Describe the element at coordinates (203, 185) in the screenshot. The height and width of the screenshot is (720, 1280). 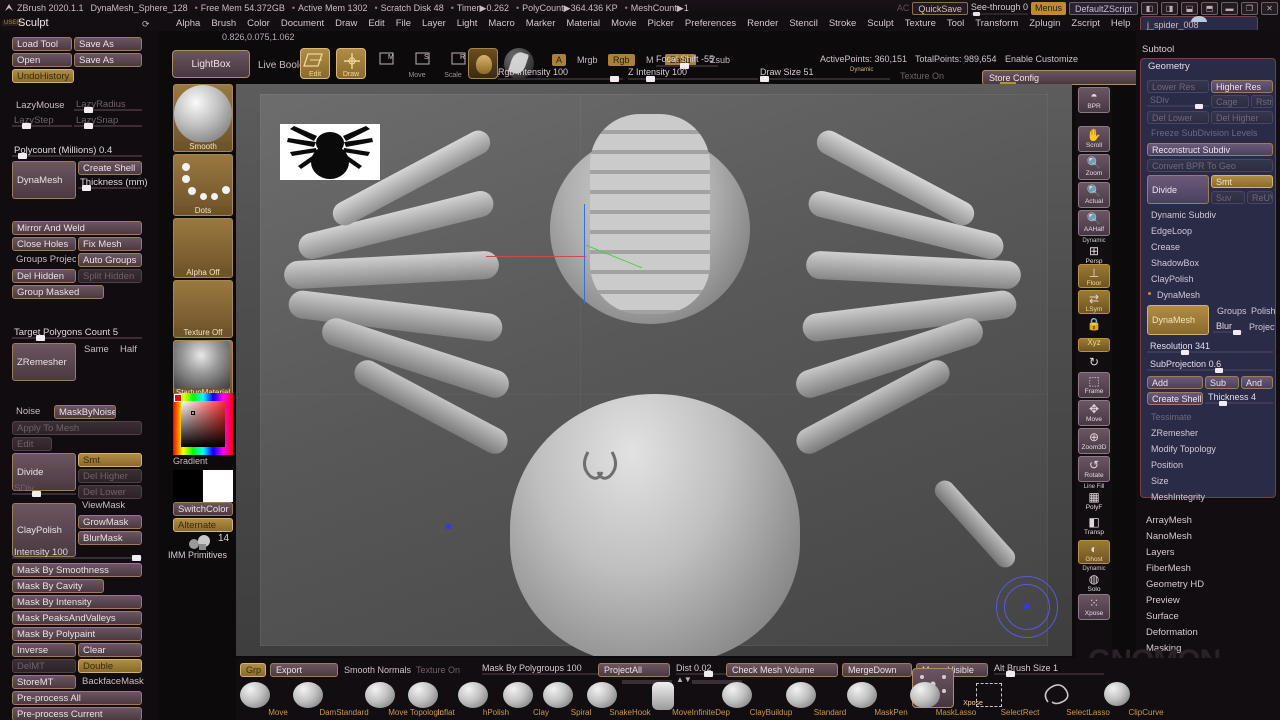
I see `stroke-swatch: Dots` at that location.